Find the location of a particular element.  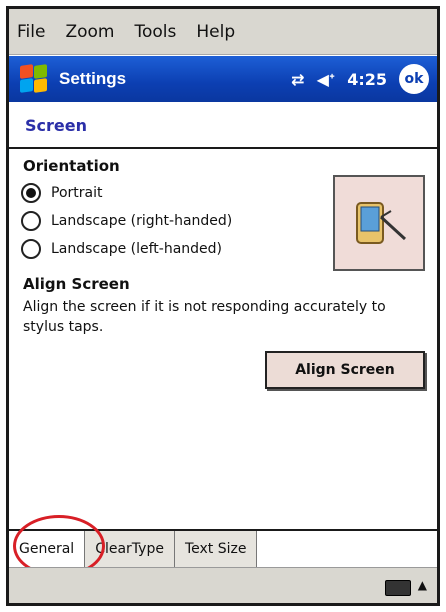

tab-general: General is located at coordinates (47, 549).